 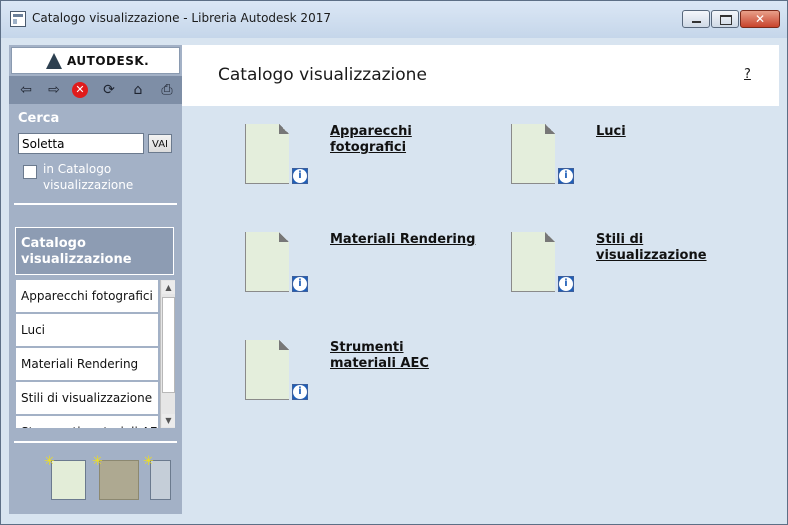 I want to click on autodesk-logo-icon, so click(x=54, y=61).